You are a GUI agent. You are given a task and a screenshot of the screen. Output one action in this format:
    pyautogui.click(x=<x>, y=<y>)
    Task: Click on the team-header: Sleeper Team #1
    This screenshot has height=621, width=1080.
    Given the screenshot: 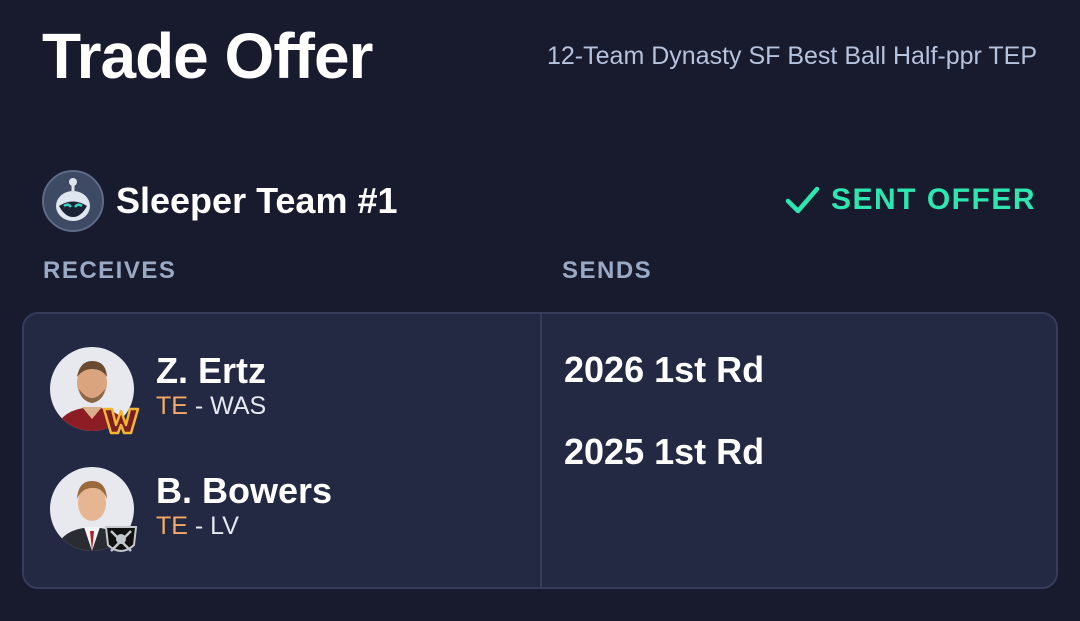 What is the action you would take?
    pyautogui.click(x=220, y=201)
    